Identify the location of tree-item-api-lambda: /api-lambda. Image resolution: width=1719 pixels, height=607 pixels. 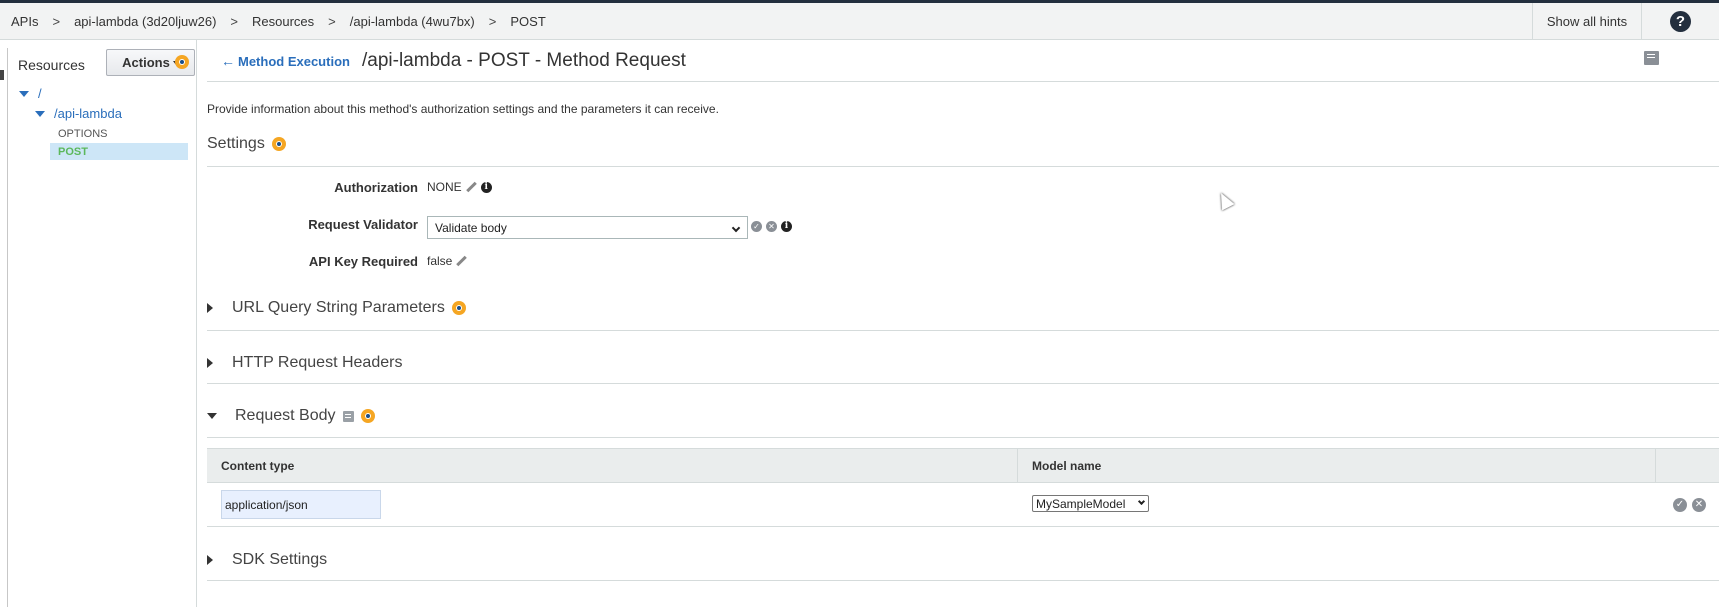
(78, 113).